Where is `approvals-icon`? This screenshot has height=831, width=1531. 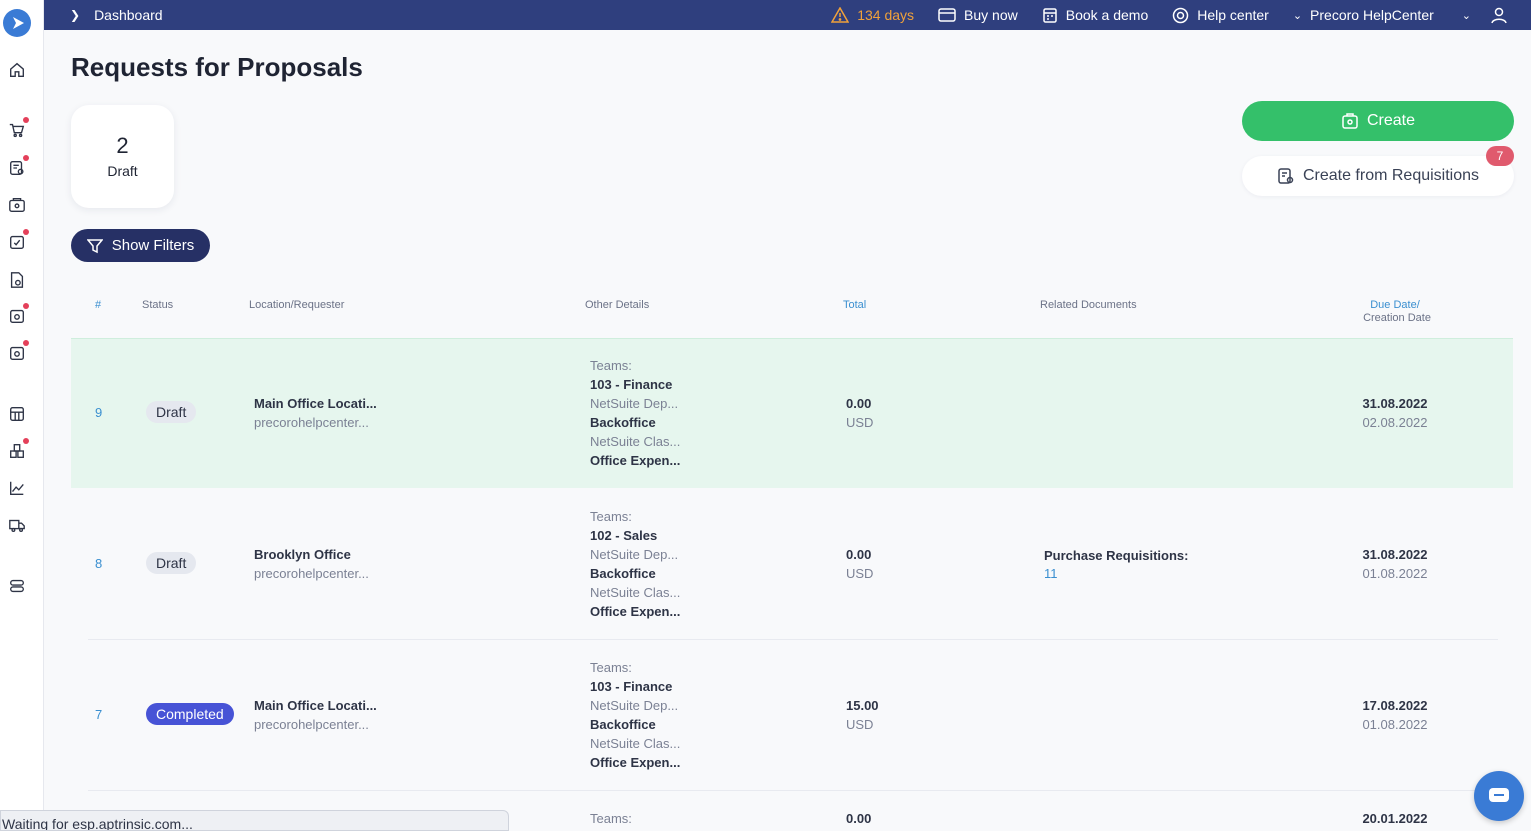 approvals-icon is located at coordinates (18, 240).